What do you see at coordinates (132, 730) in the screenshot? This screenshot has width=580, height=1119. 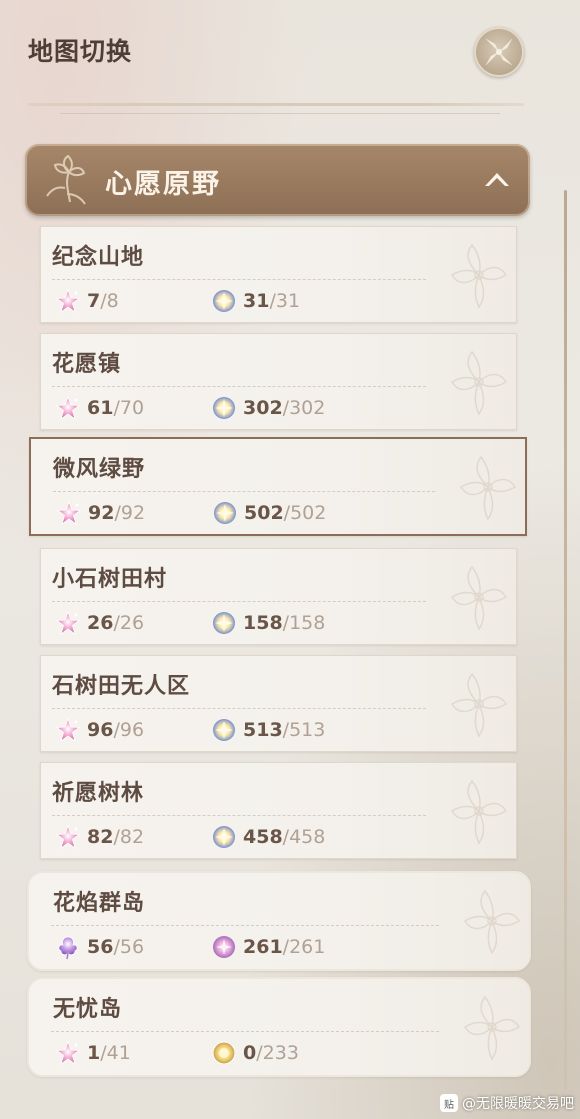 I see `count-total: 96` at bounding box center [132, 730].